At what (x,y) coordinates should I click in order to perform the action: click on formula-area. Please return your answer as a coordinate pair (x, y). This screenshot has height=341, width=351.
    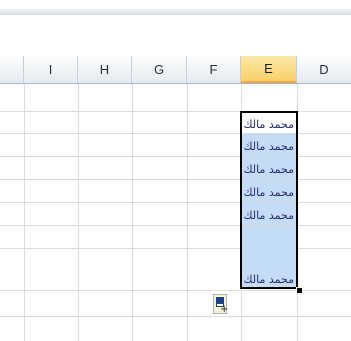
    Looking at the image, I should click on (175, 36).